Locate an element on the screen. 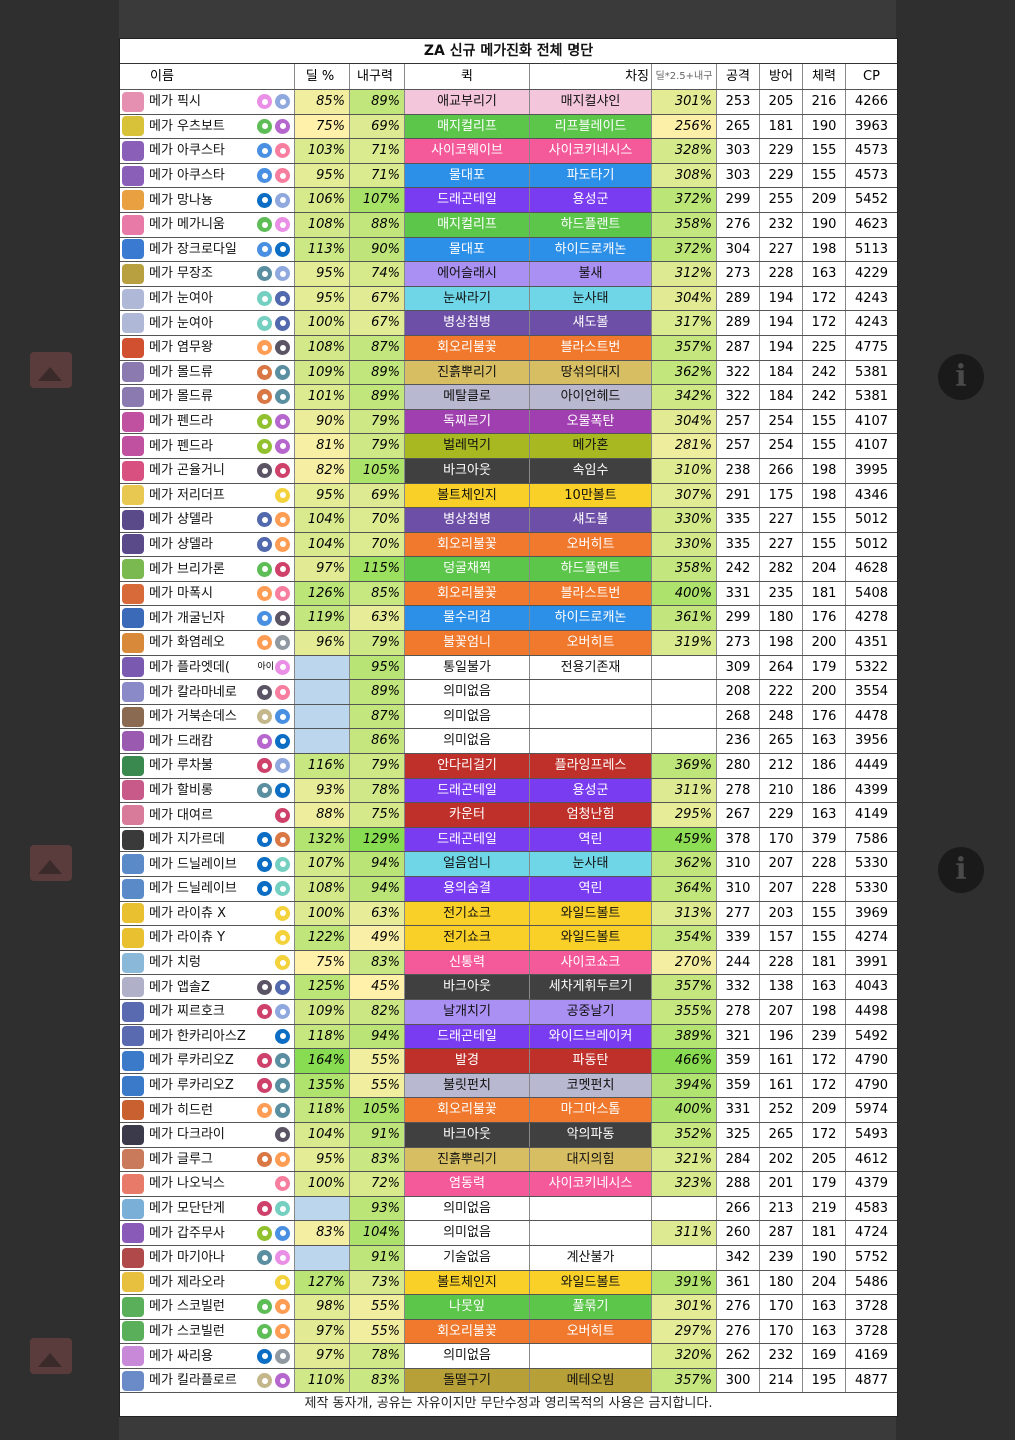 This screenshot has height=1440, width=1015. charged-move: 눈사태 is located at coordinates (591, 864).